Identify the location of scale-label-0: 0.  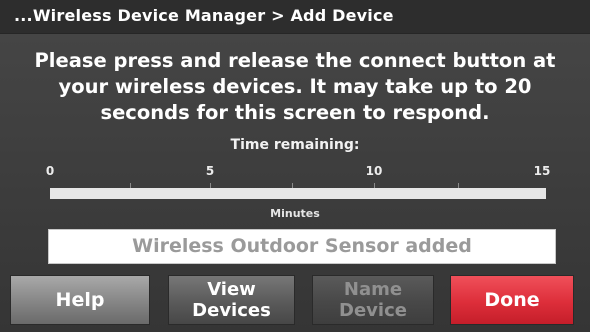
(50, 171).